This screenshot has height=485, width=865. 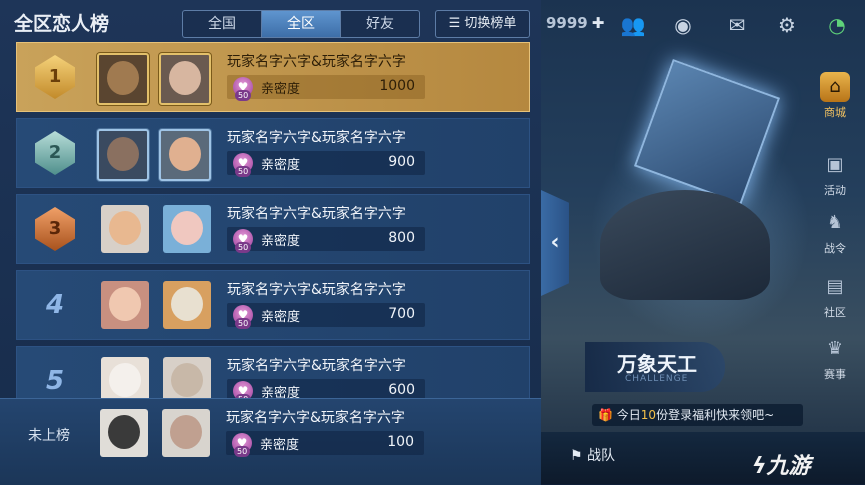 What do you see at coordinates (835, 190) in the screenshot?
I see `side-item-activity-label: 活动` at bounding box center [835, 190].